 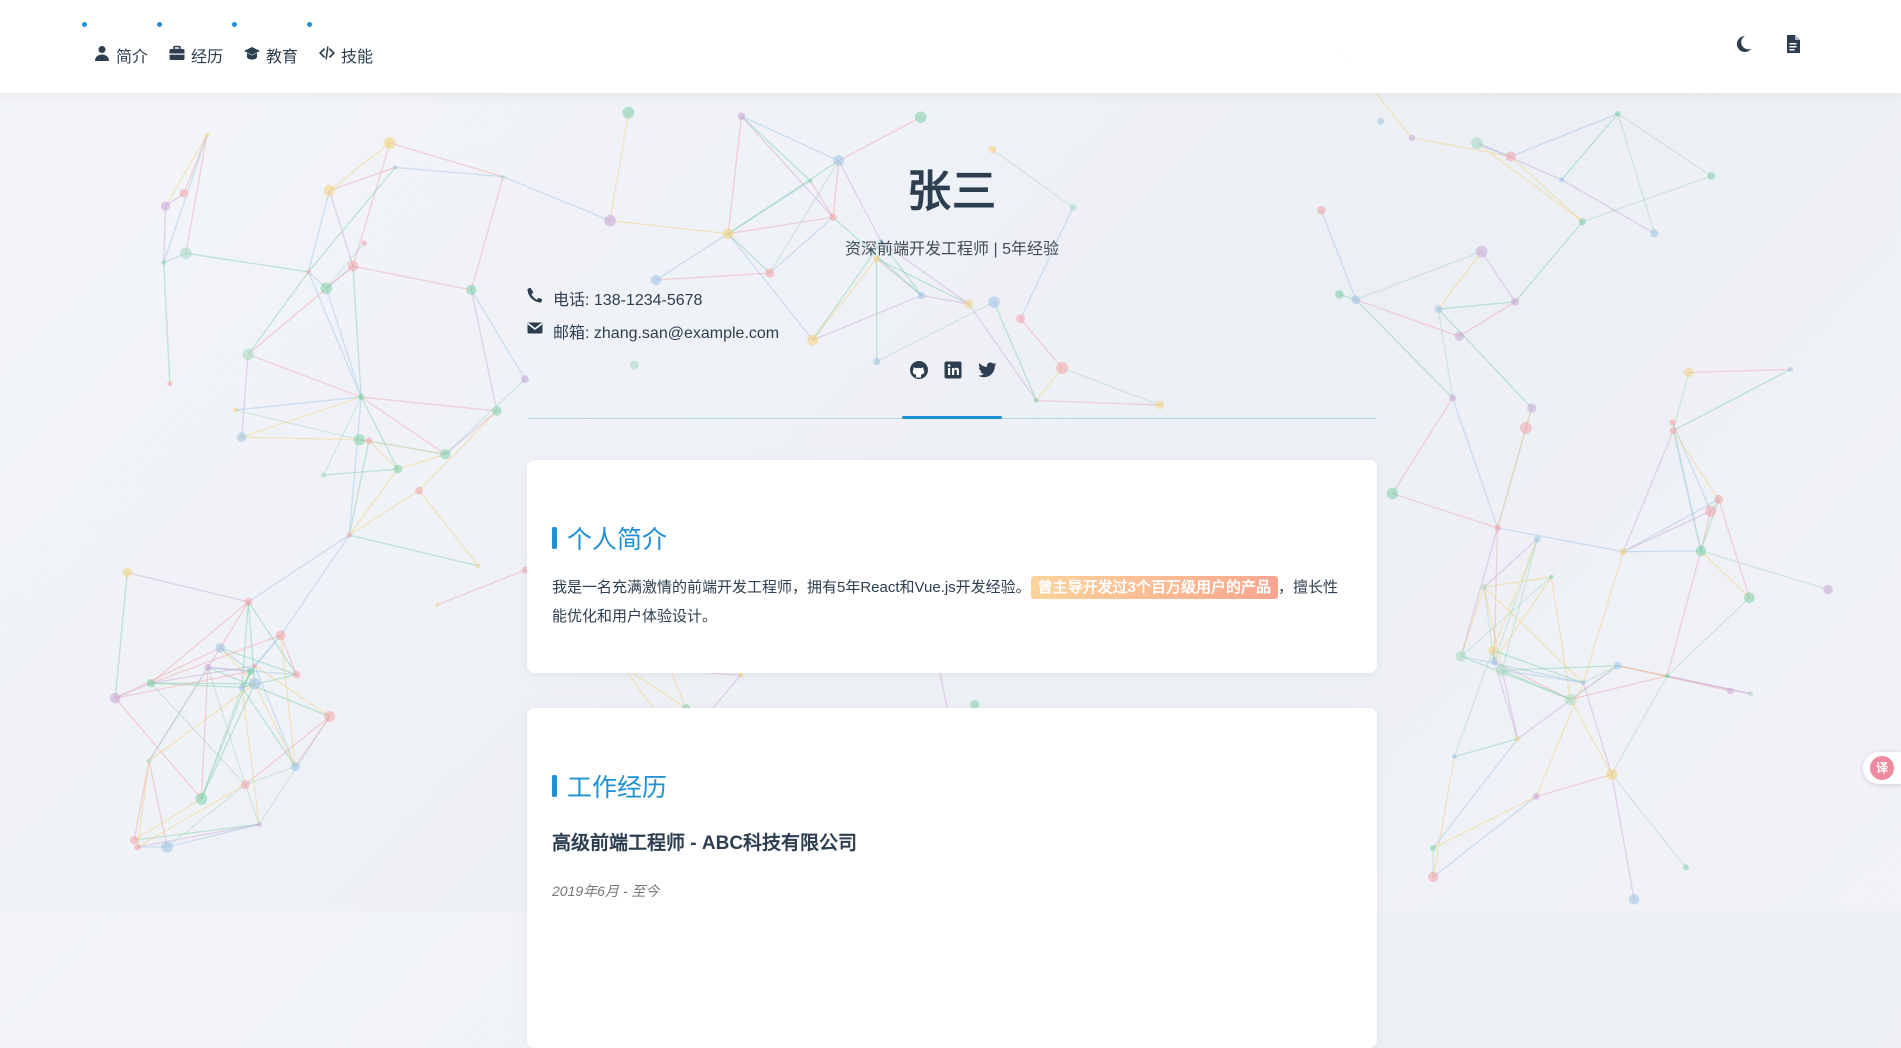 I want to click on linkedin-icon, so click(x=953, y=370).